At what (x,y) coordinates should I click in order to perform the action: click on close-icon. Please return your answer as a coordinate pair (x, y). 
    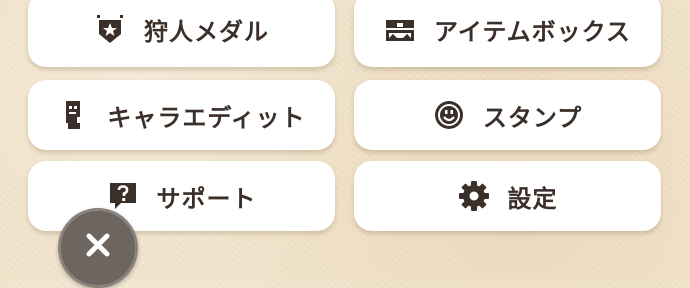
    Looking at the image, I should click on (98, 245).